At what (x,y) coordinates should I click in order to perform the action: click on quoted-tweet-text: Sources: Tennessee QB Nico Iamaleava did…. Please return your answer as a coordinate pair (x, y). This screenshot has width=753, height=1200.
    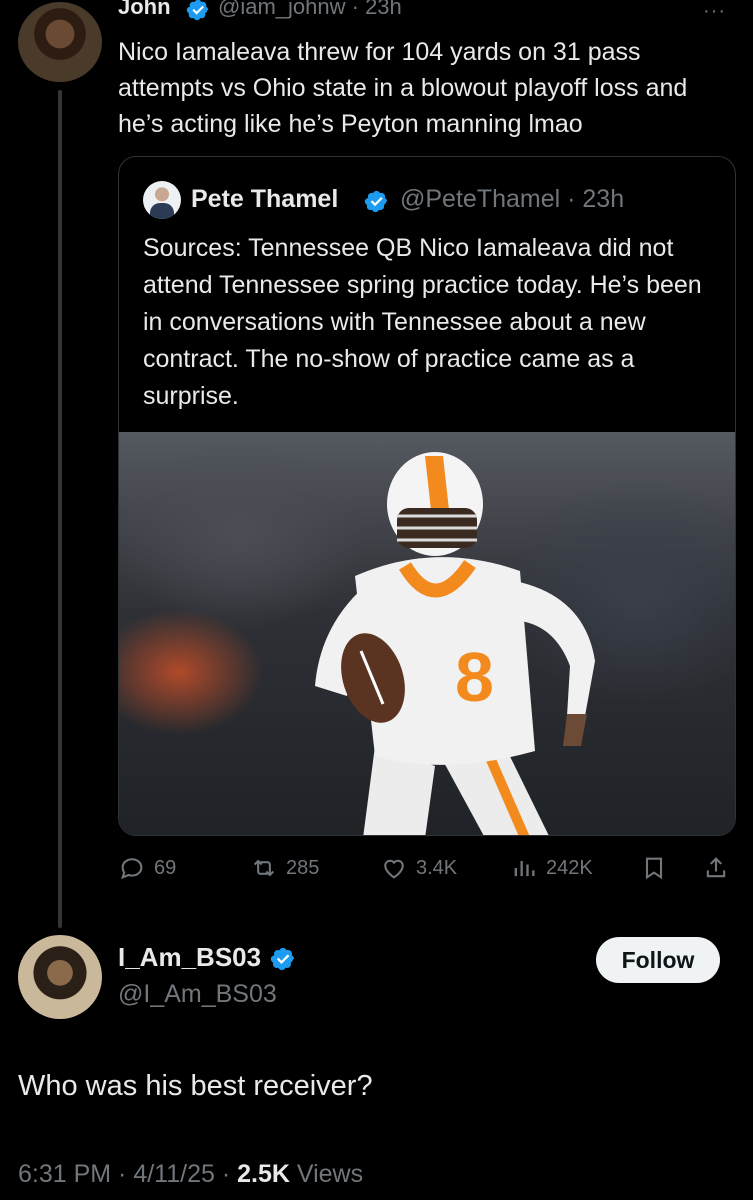
    Looking at the image, I should click on (422, 322).